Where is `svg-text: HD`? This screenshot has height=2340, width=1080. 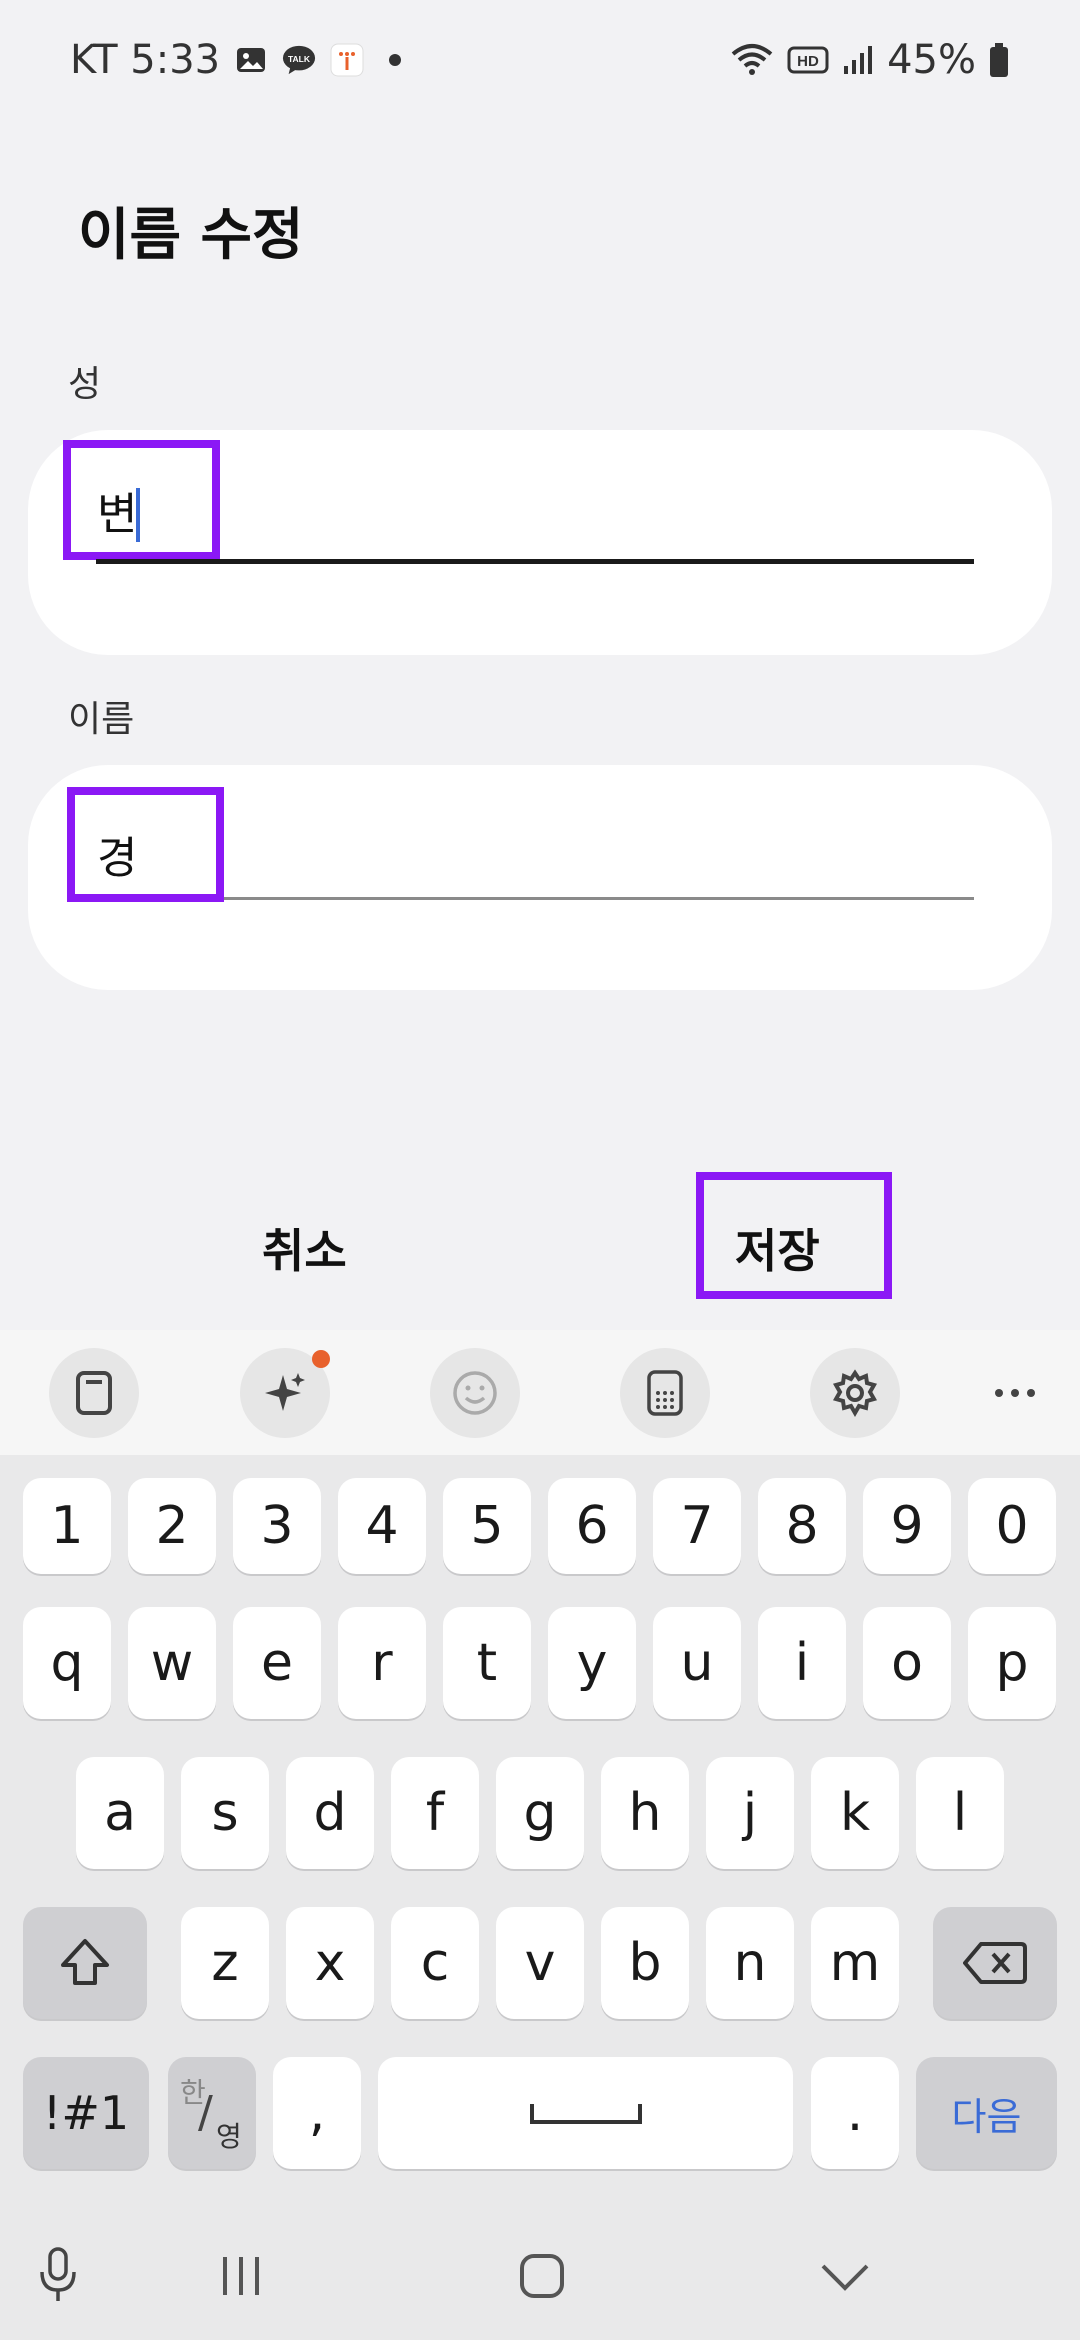
svg-text: HD is located at coordinates (808, 61).